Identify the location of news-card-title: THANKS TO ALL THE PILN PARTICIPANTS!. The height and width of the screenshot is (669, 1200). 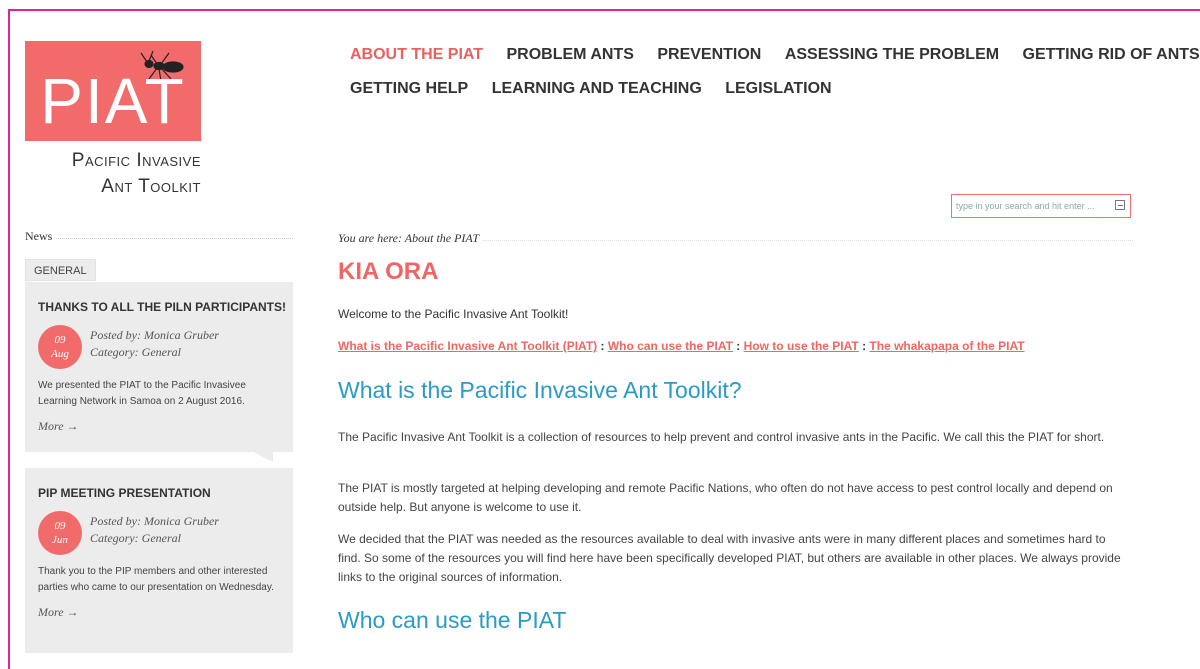
(162, 307).